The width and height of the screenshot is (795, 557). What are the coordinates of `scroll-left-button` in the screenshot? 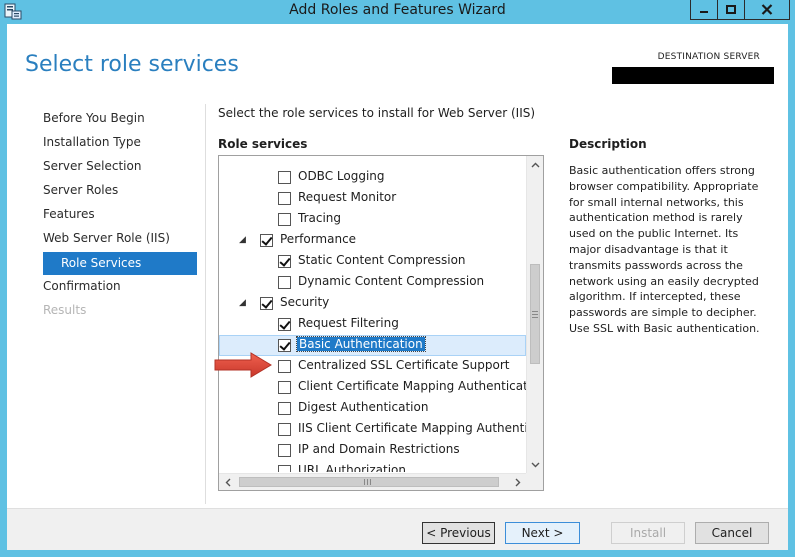 It's located at (227, 482).